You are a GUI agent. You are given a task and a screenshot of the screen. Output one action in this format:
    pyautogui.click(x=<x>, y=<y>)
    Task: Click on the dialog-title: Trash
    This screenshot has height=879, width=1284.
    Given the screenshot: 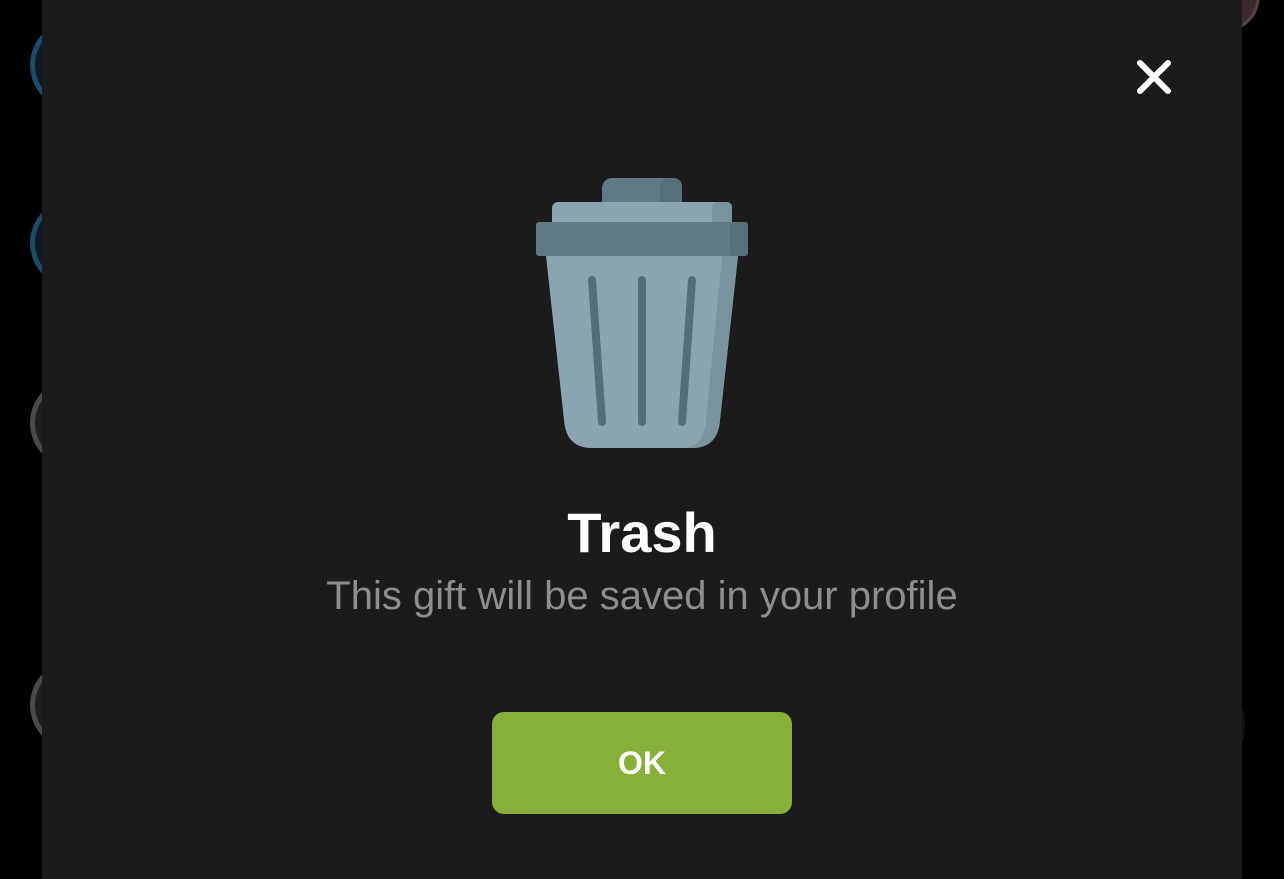 What is the action you would take?
    pyautogui.click(x=642, y=532)
    